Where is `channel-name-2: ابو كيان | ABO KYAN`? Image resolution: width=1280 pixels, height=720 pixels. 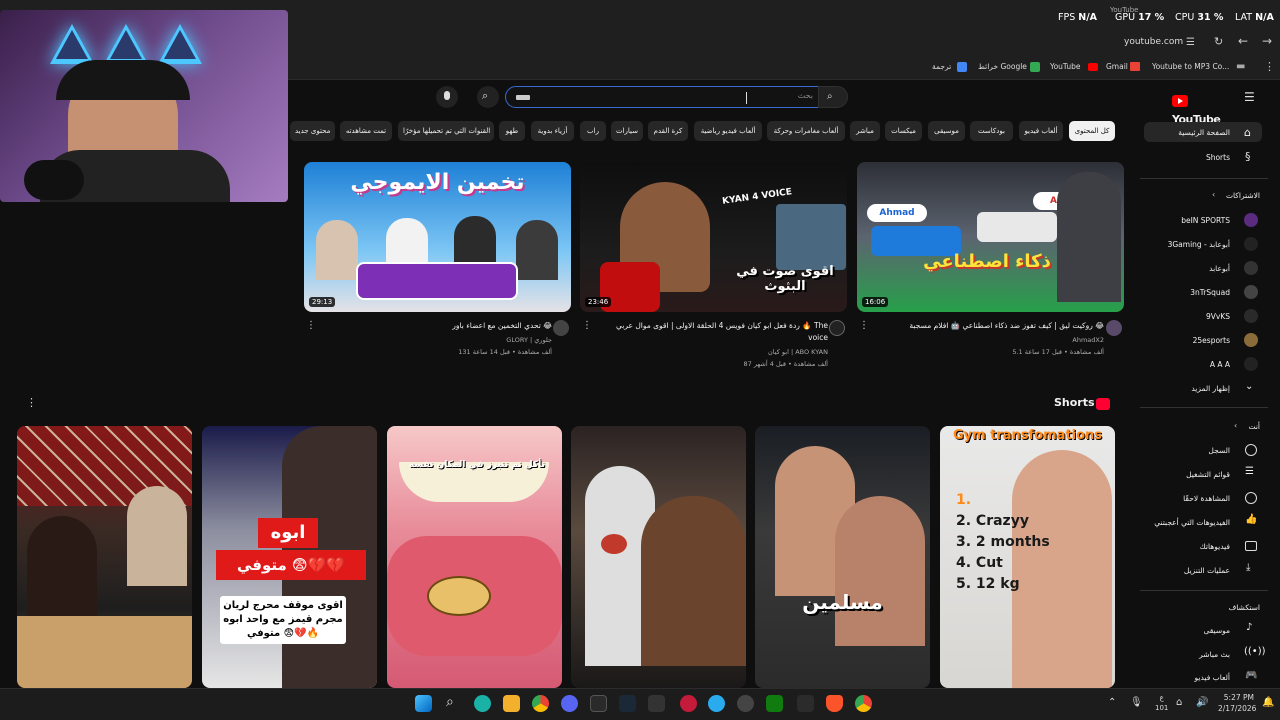
channel-name-2: ابو كيان | ABO KYAN is located at coordinates (713, 352).